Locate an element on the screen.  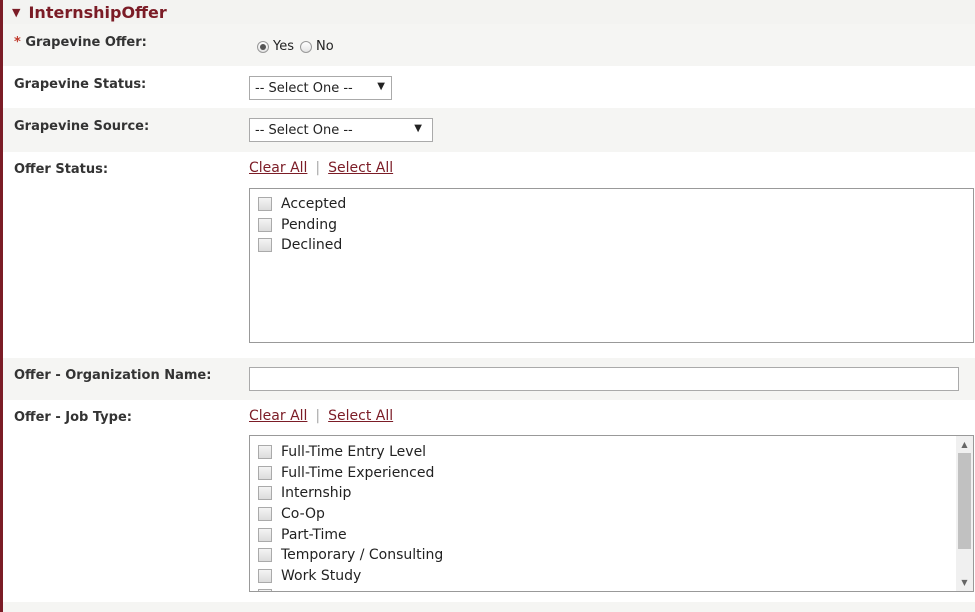
scroll-up-arrow-icon: ▲ is located at coordinates (964, 444).